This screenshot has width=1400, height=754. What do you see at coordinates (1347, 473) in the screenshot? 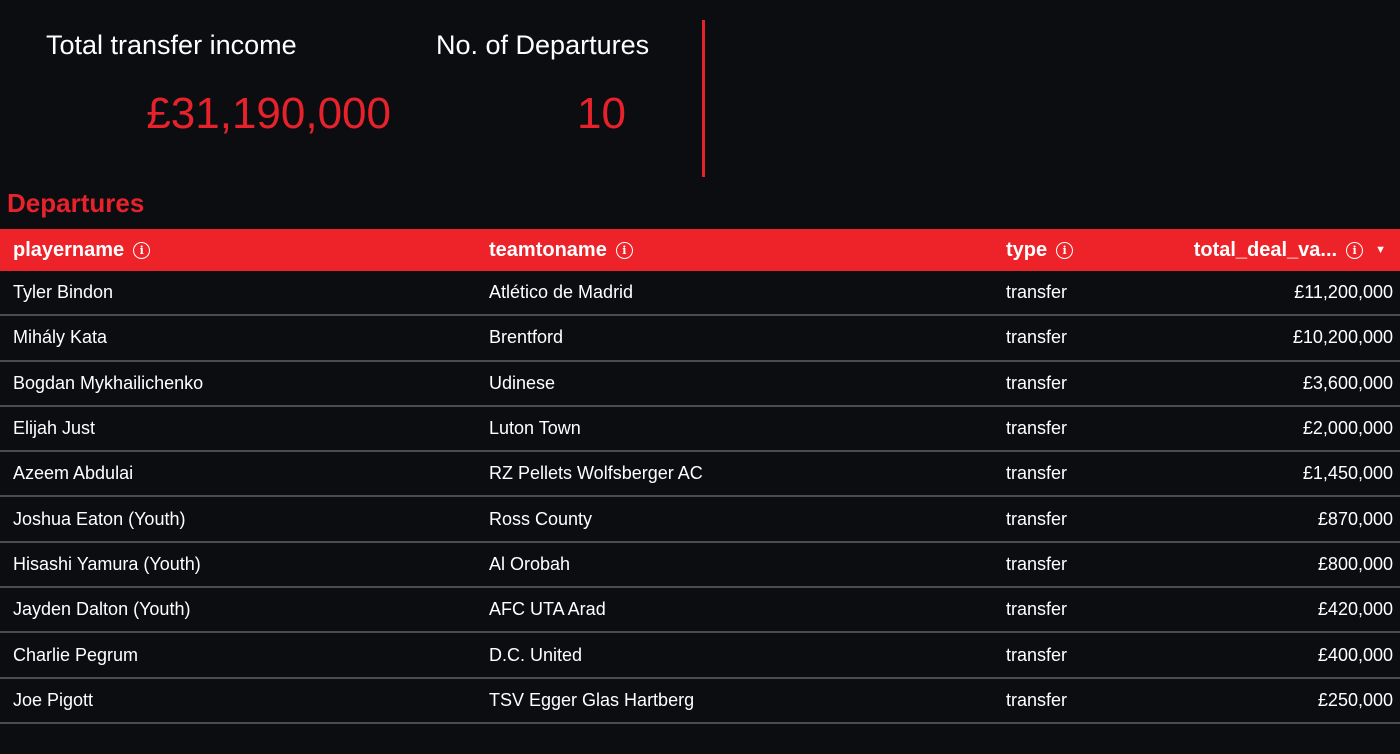
I see `cell-total-deal-value: £1,450,000` at bounding box center [1347, 473].